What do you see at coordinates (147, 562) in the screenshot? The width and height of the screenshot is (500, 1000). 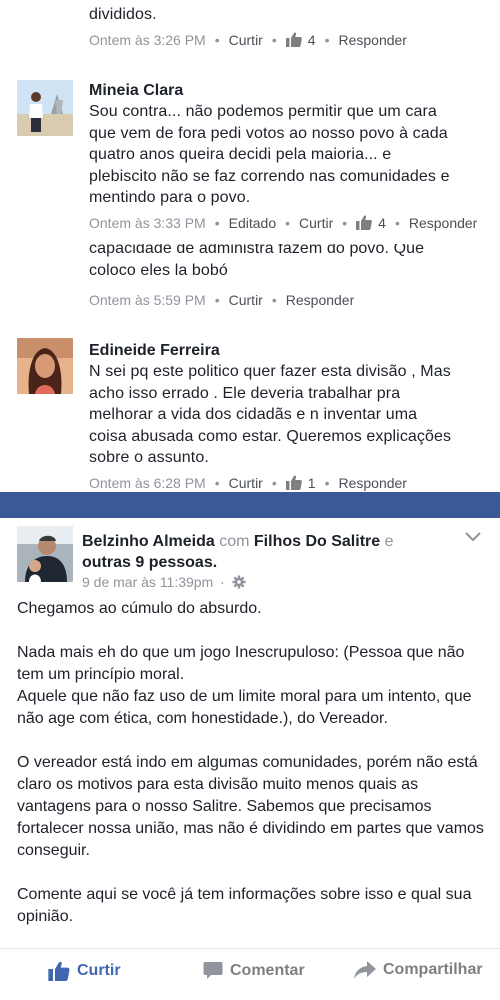 I see `tagged-others: outras 9 pessoas` at bounding box center [147, 562].